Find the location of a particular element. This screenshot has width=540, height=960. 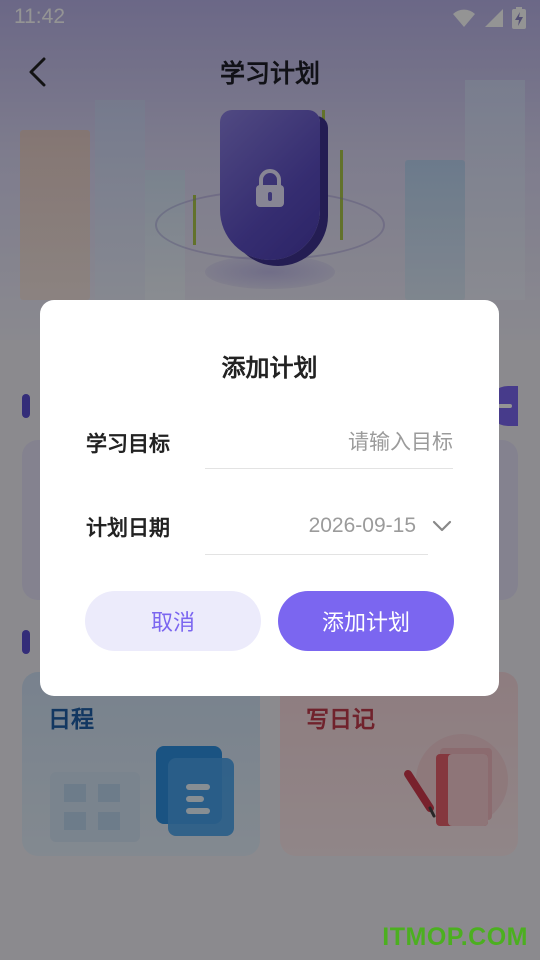

cancel-button: 取消 is located at coordinates (173, 621).